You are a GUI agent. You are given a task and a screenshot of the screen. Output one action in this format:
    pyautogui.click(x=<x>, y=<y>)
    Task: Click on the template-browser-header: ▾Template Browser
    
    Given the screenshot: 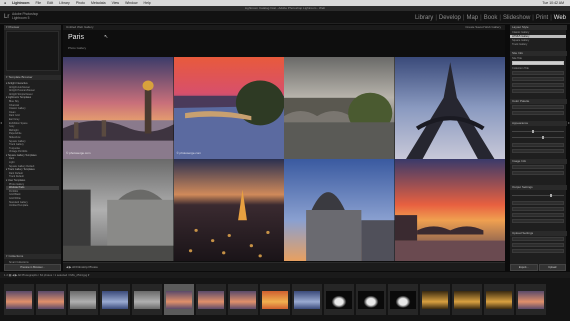 What is the action you would take?
    pyautogui.click(x=32, y=77)
    